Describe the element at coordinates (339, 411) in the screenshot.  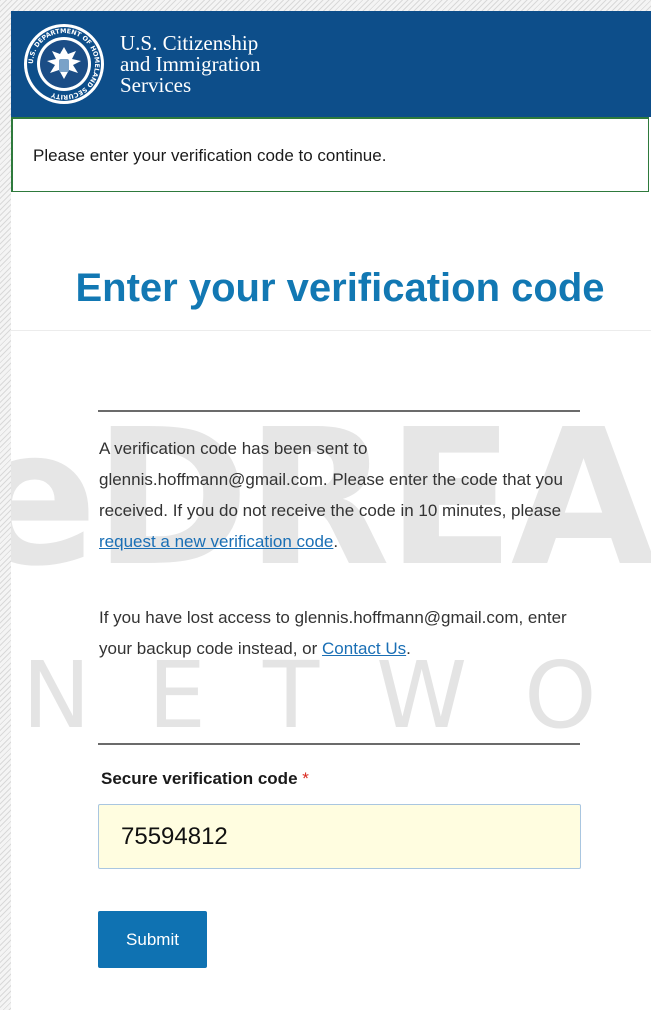
I see `section-divider-top` at that location.